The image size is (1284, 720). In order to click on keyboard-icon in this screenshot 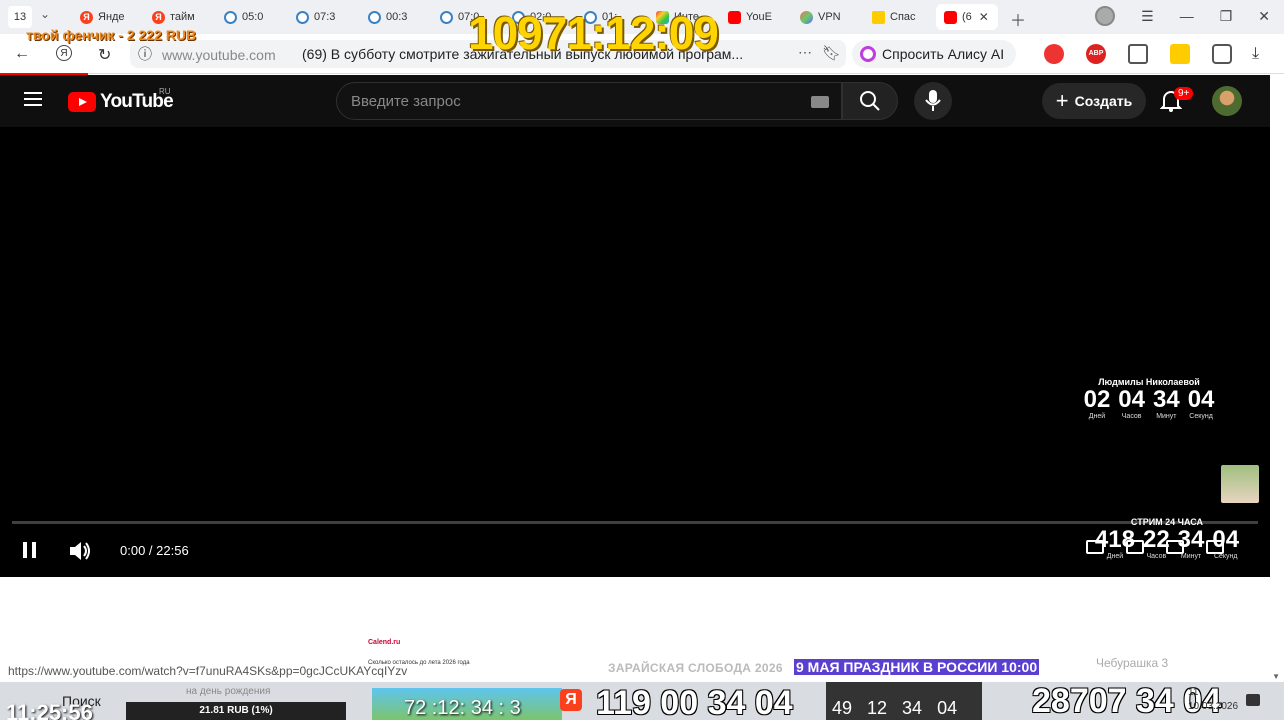, I will do `click(820, 102)`.